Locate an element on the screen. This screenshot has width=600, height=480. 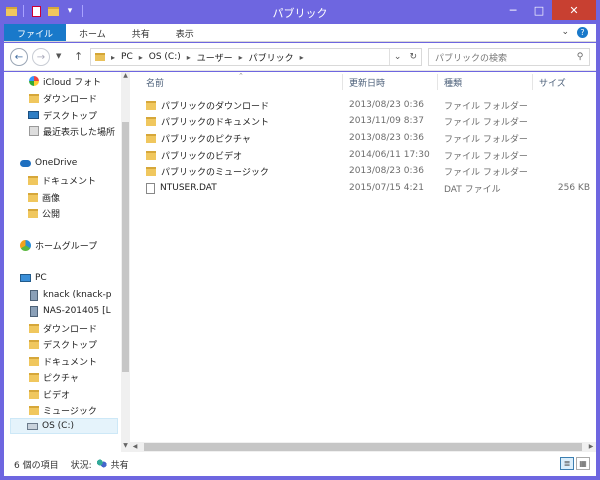
back-button: ← is located at coordinates (19, 57).